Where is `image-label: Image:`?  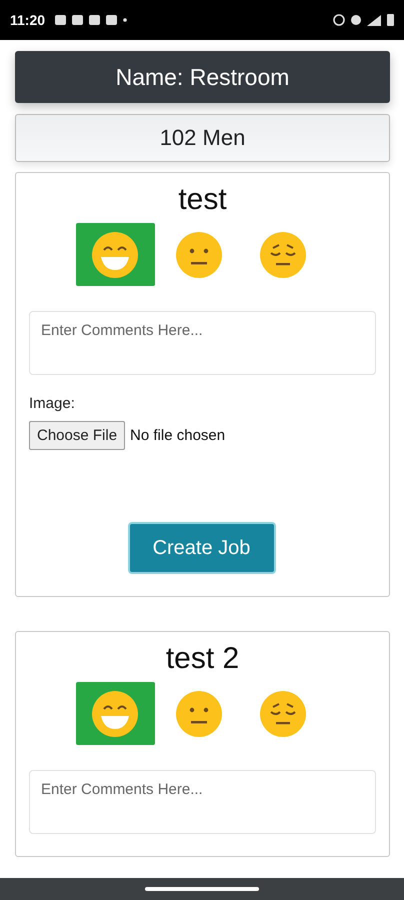
image-label: Image: is located at coordinates (52, 403).